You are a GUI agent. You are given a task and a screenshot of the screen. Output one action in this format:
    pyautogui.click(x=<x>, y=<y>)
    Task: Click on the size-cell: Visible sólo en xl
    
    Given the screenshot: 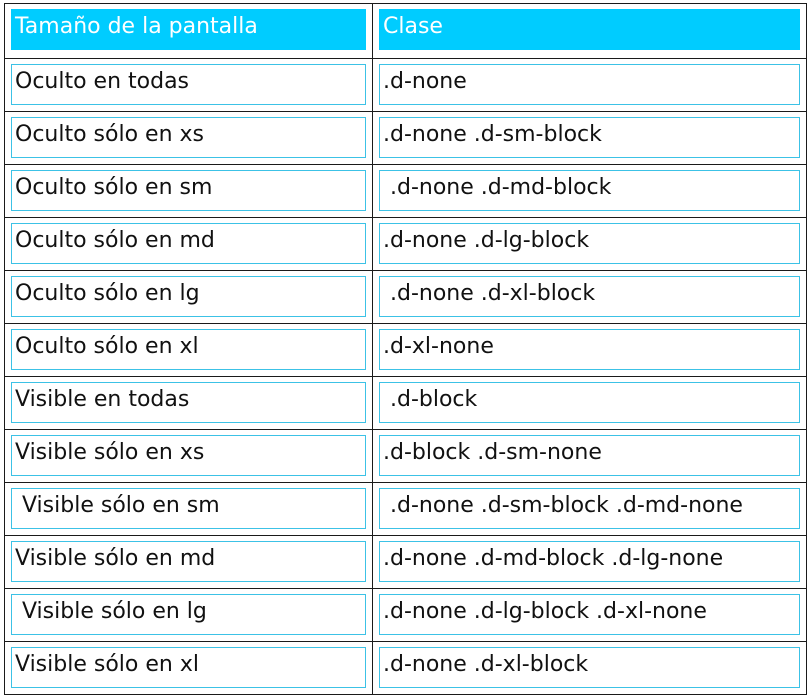 What is the action you would take?
    pyautogui.click(x=188, y=668)
    